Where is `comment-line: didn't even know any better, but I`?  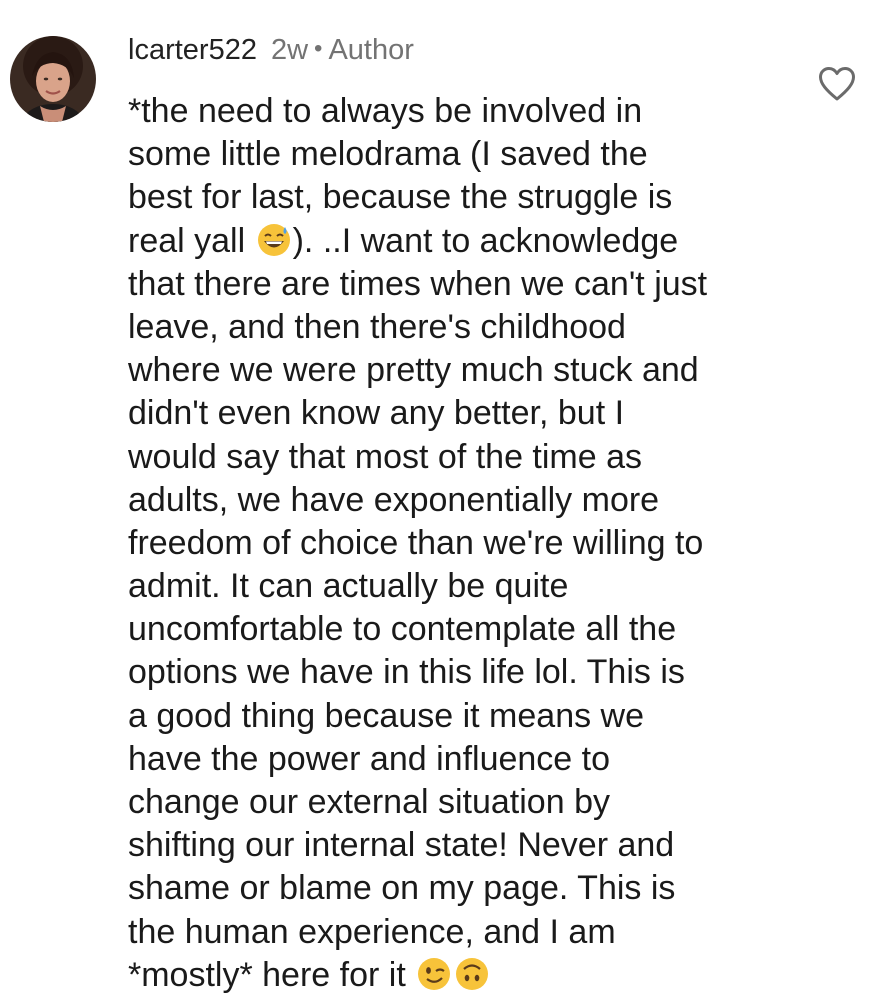 comment-line: didn't even know any better, but I is located at coordinates (376, 413).